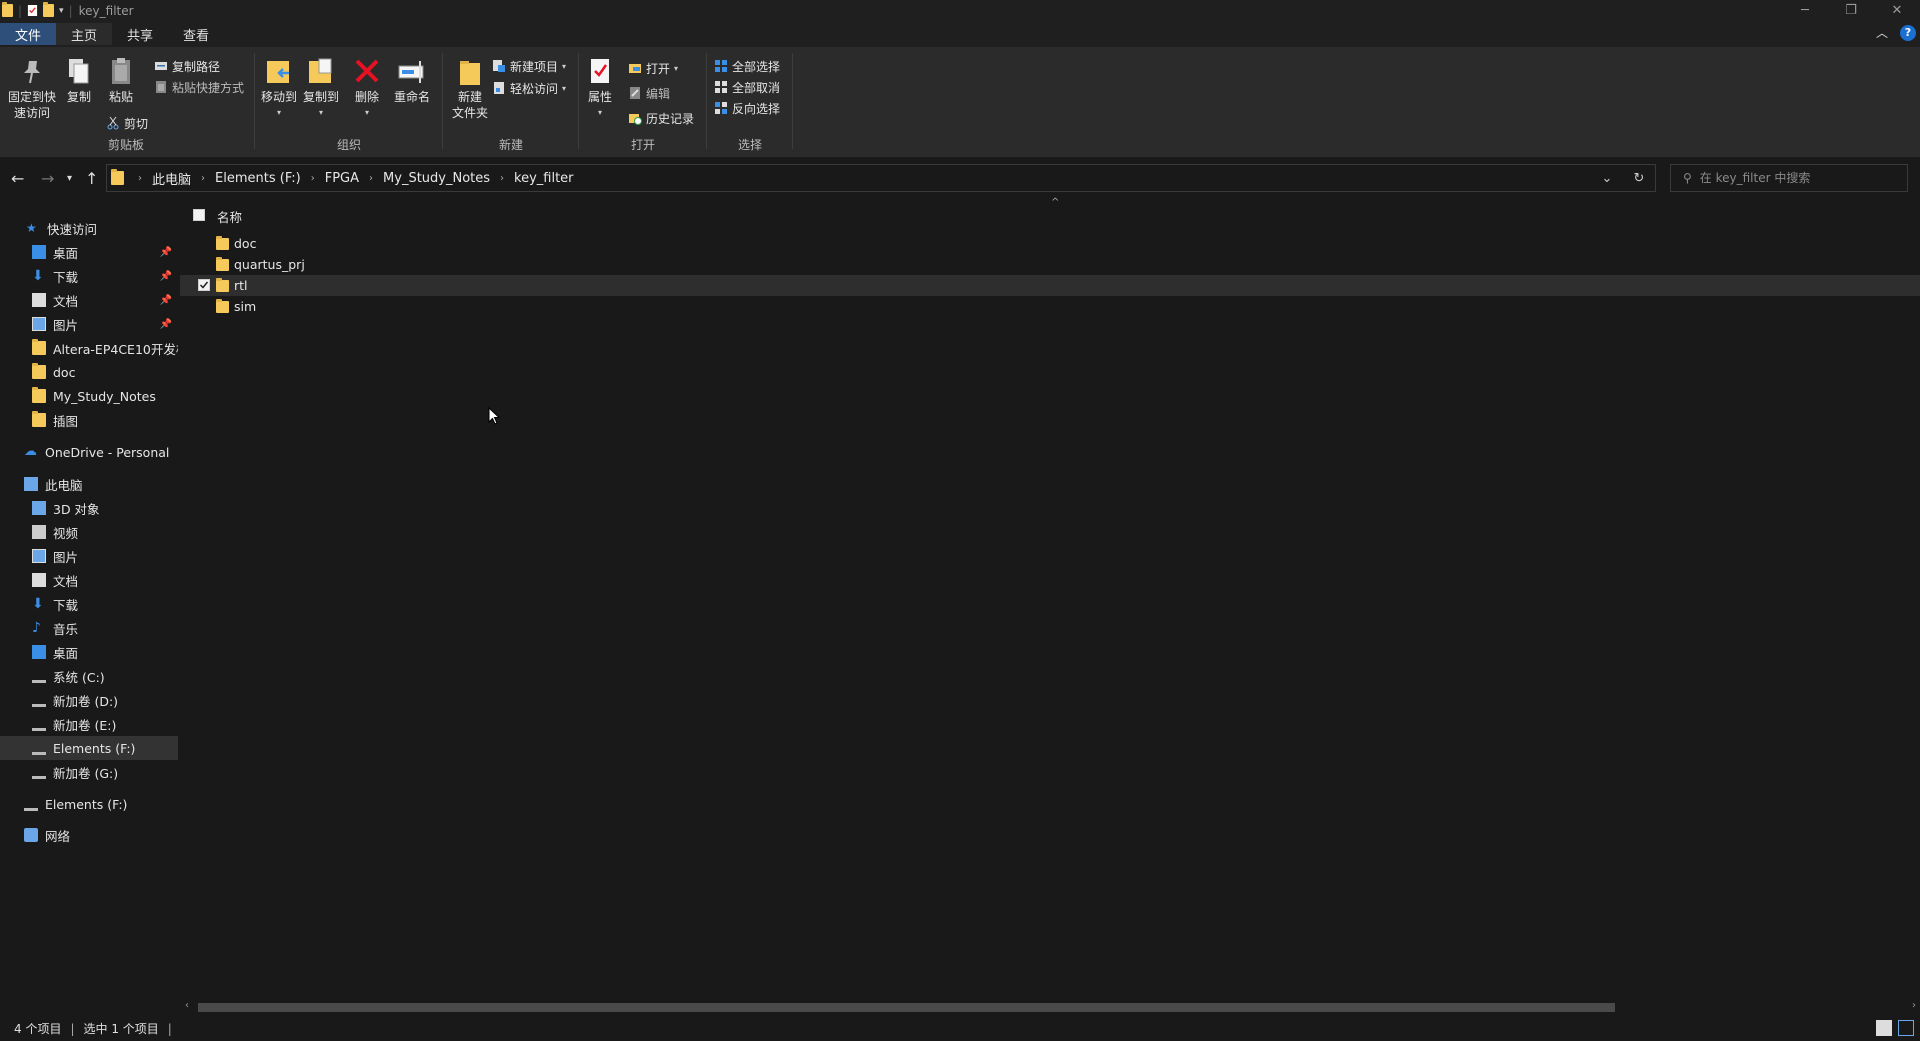  I want to click on list-item: sim, so click(1050, 306).